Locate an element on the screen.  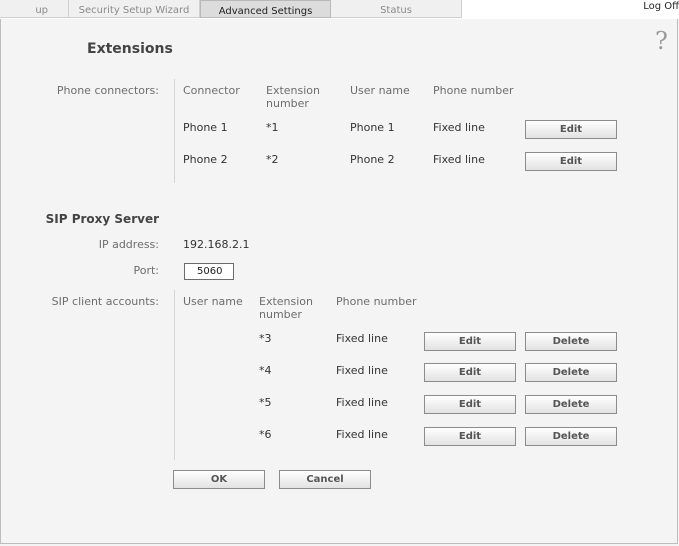
delete-client-3-button: Delete is located at coordinates (571, 341).